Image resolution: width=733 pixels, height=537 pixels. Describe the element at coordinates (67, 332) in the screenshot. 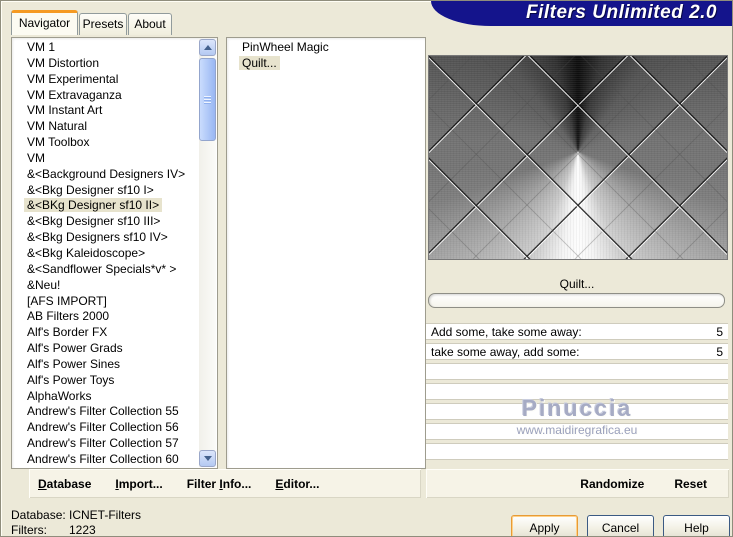

I see `category-list-item-label: Alf's Border FX` at that location.